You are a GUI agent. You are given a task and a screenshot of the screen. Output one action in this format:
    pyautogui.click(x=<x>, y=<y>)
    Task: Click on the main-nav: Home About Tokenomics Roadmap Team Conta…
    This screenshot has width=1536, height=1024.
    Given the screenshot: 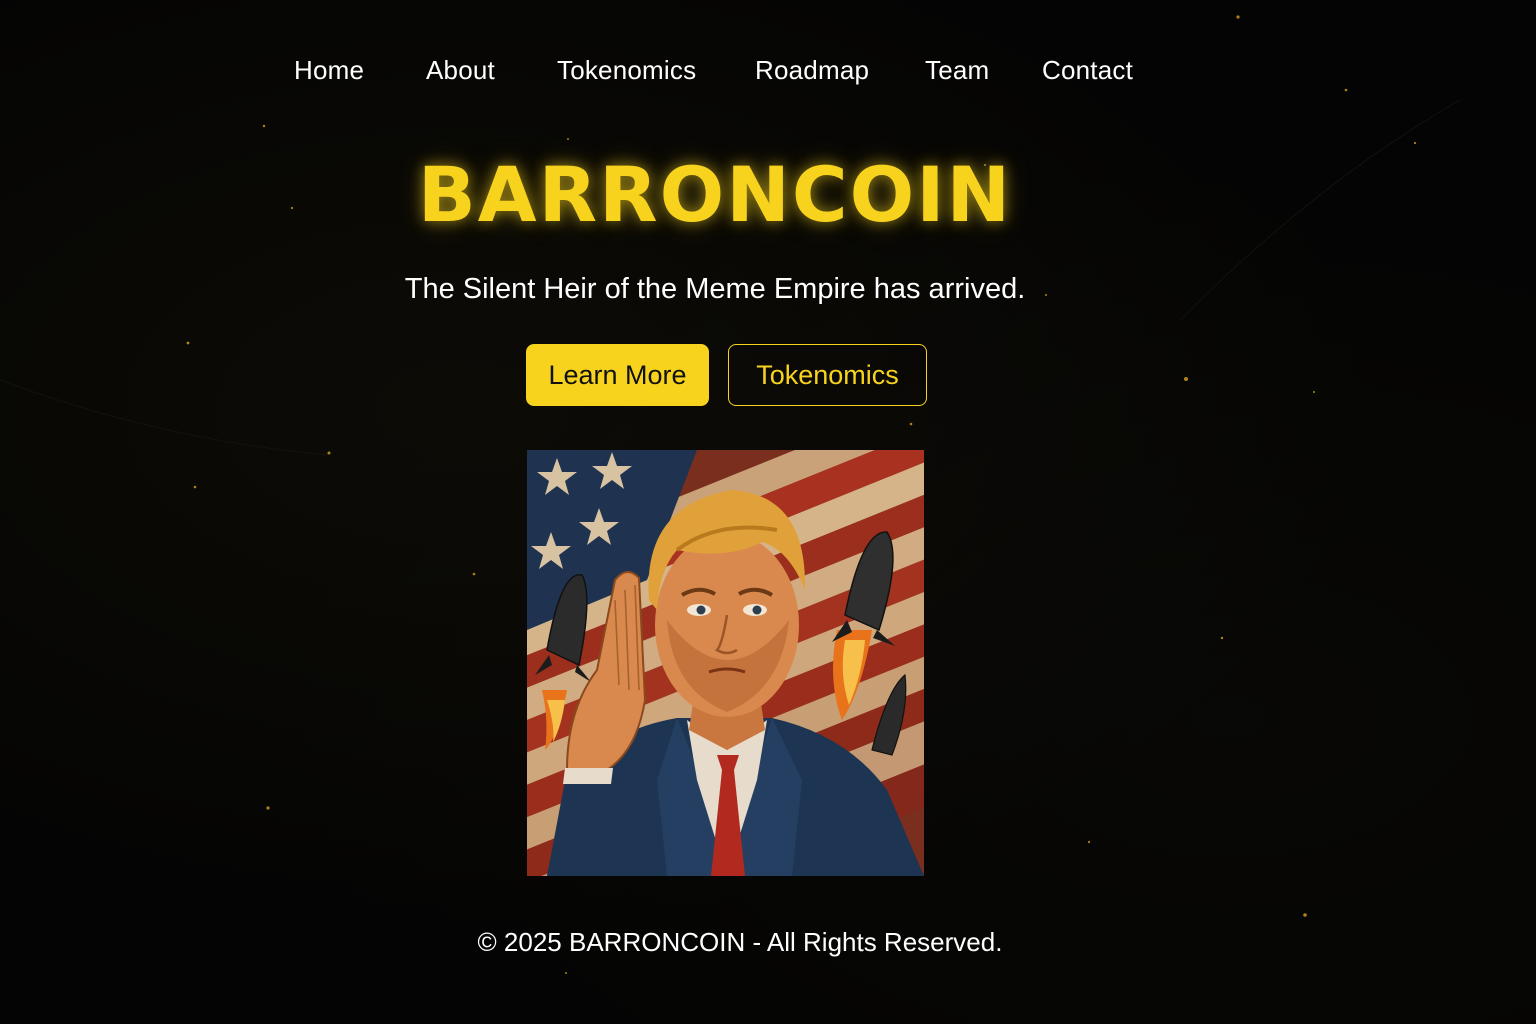 What is the action you would take?
    pyautogui.click(x=768, y=70)
    